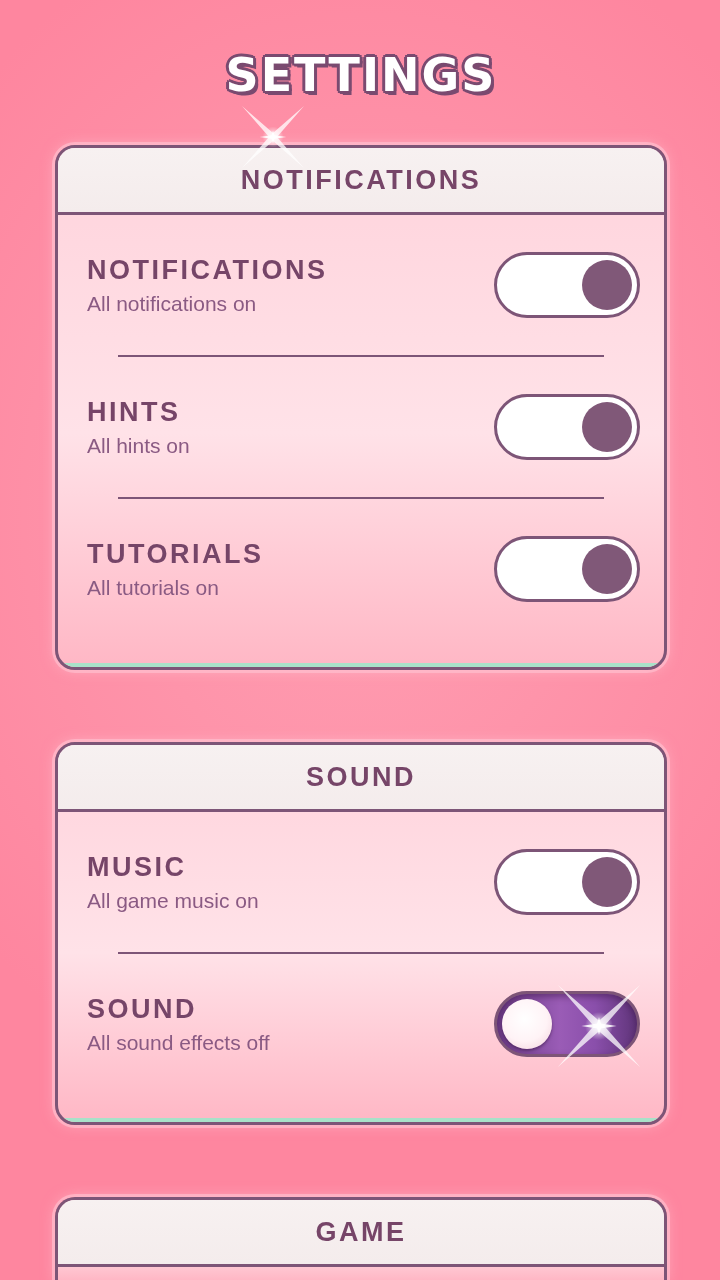 The height and width of the screenshot is (1280, 720). What do you see at coordinates (134, 412) in the screenshot?
I see `setting-title: HINTS` at bounding box center [134, 412].